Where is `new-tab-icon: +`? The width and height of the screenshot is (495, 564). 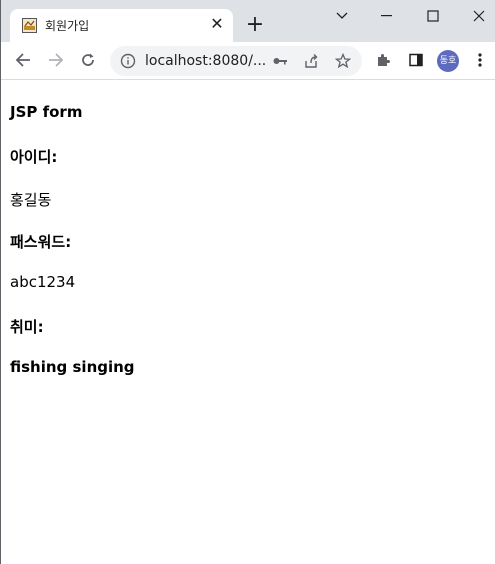
new-tab-icon: + is located at coordinates (255, 25).